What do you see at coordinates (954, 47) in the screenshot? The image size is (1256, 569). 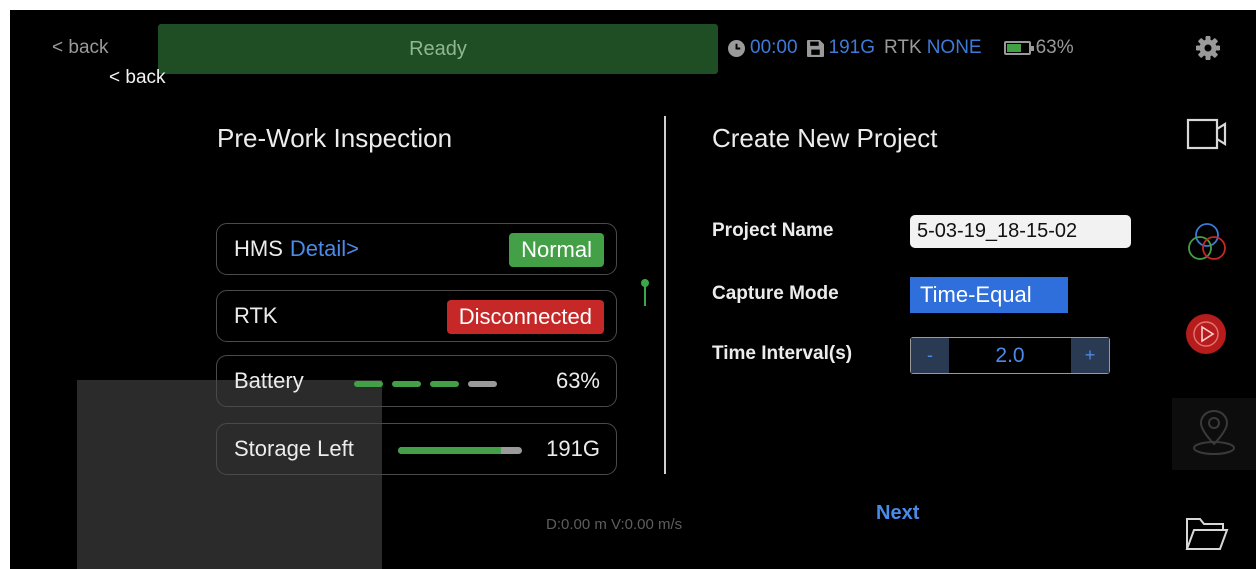 I see `rtk-status: NONE` at bounding box center [954, 47].